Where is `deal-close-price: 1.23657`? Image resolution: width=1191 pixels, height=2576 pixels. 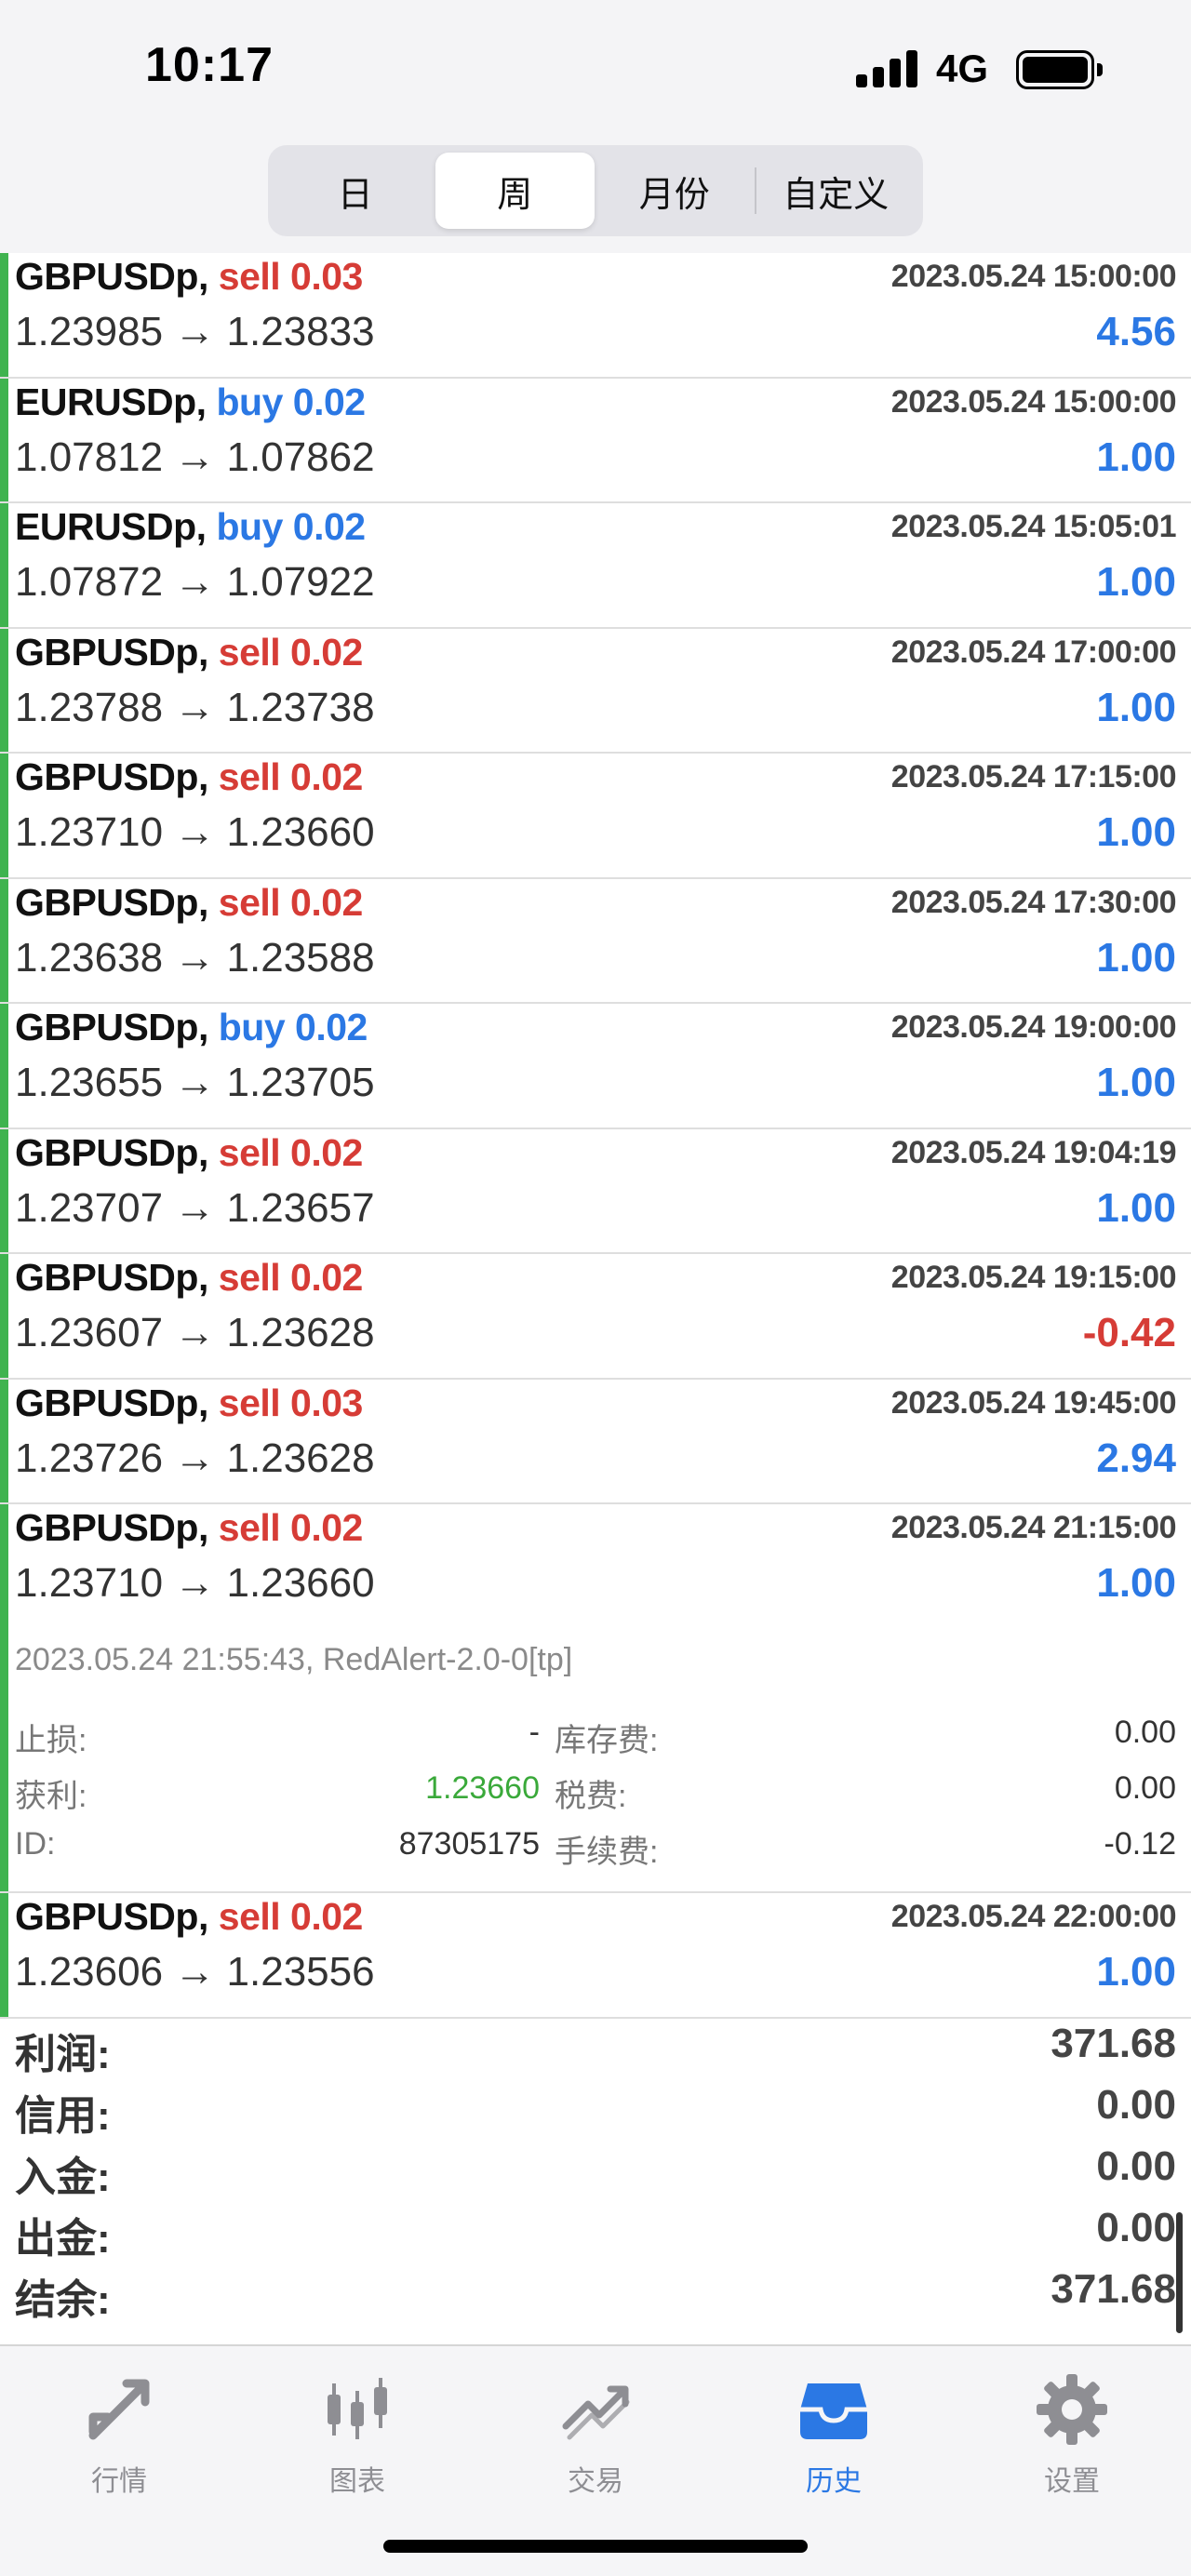
deal-close-price: 1.23657 is located at coordinates (301, 1208).